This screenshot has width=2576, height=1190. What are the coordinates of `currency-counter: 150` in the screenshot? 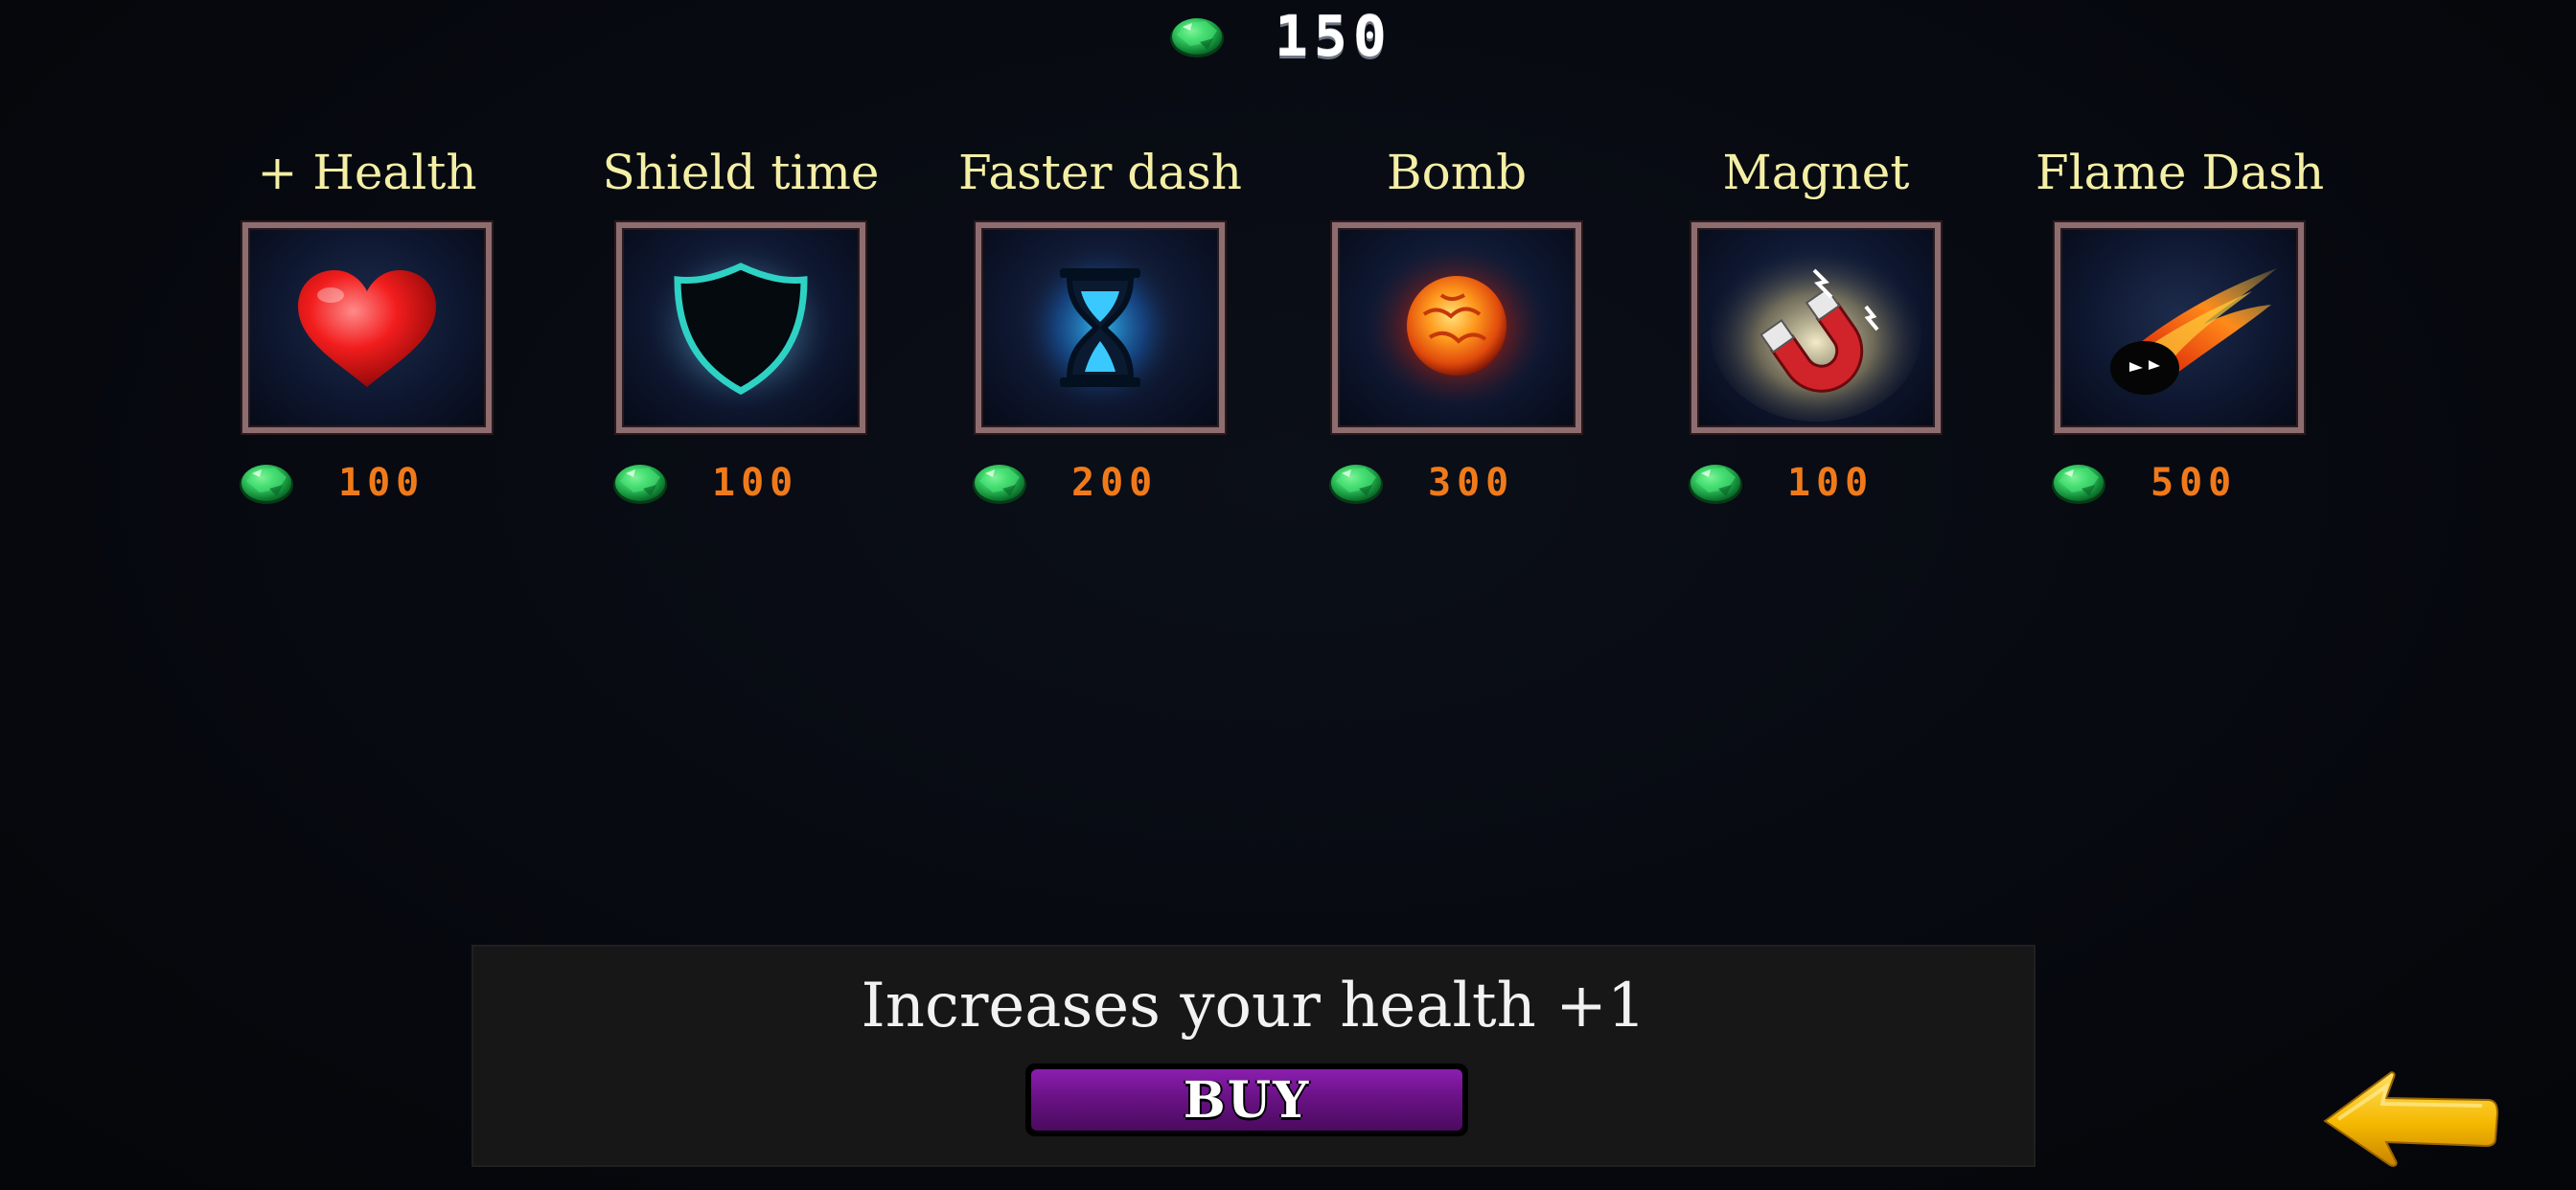 It's located at (1305, 37).